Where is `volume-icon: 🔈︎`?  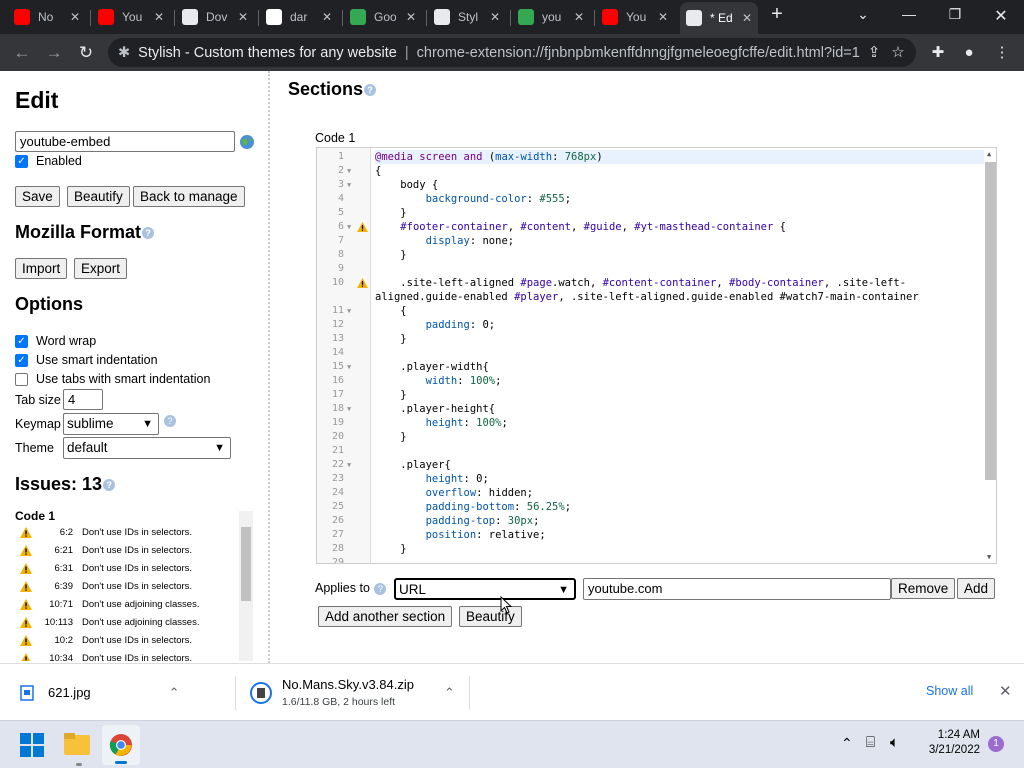 volume-icon: 🔈︎ is located at coordinates (894, 742).